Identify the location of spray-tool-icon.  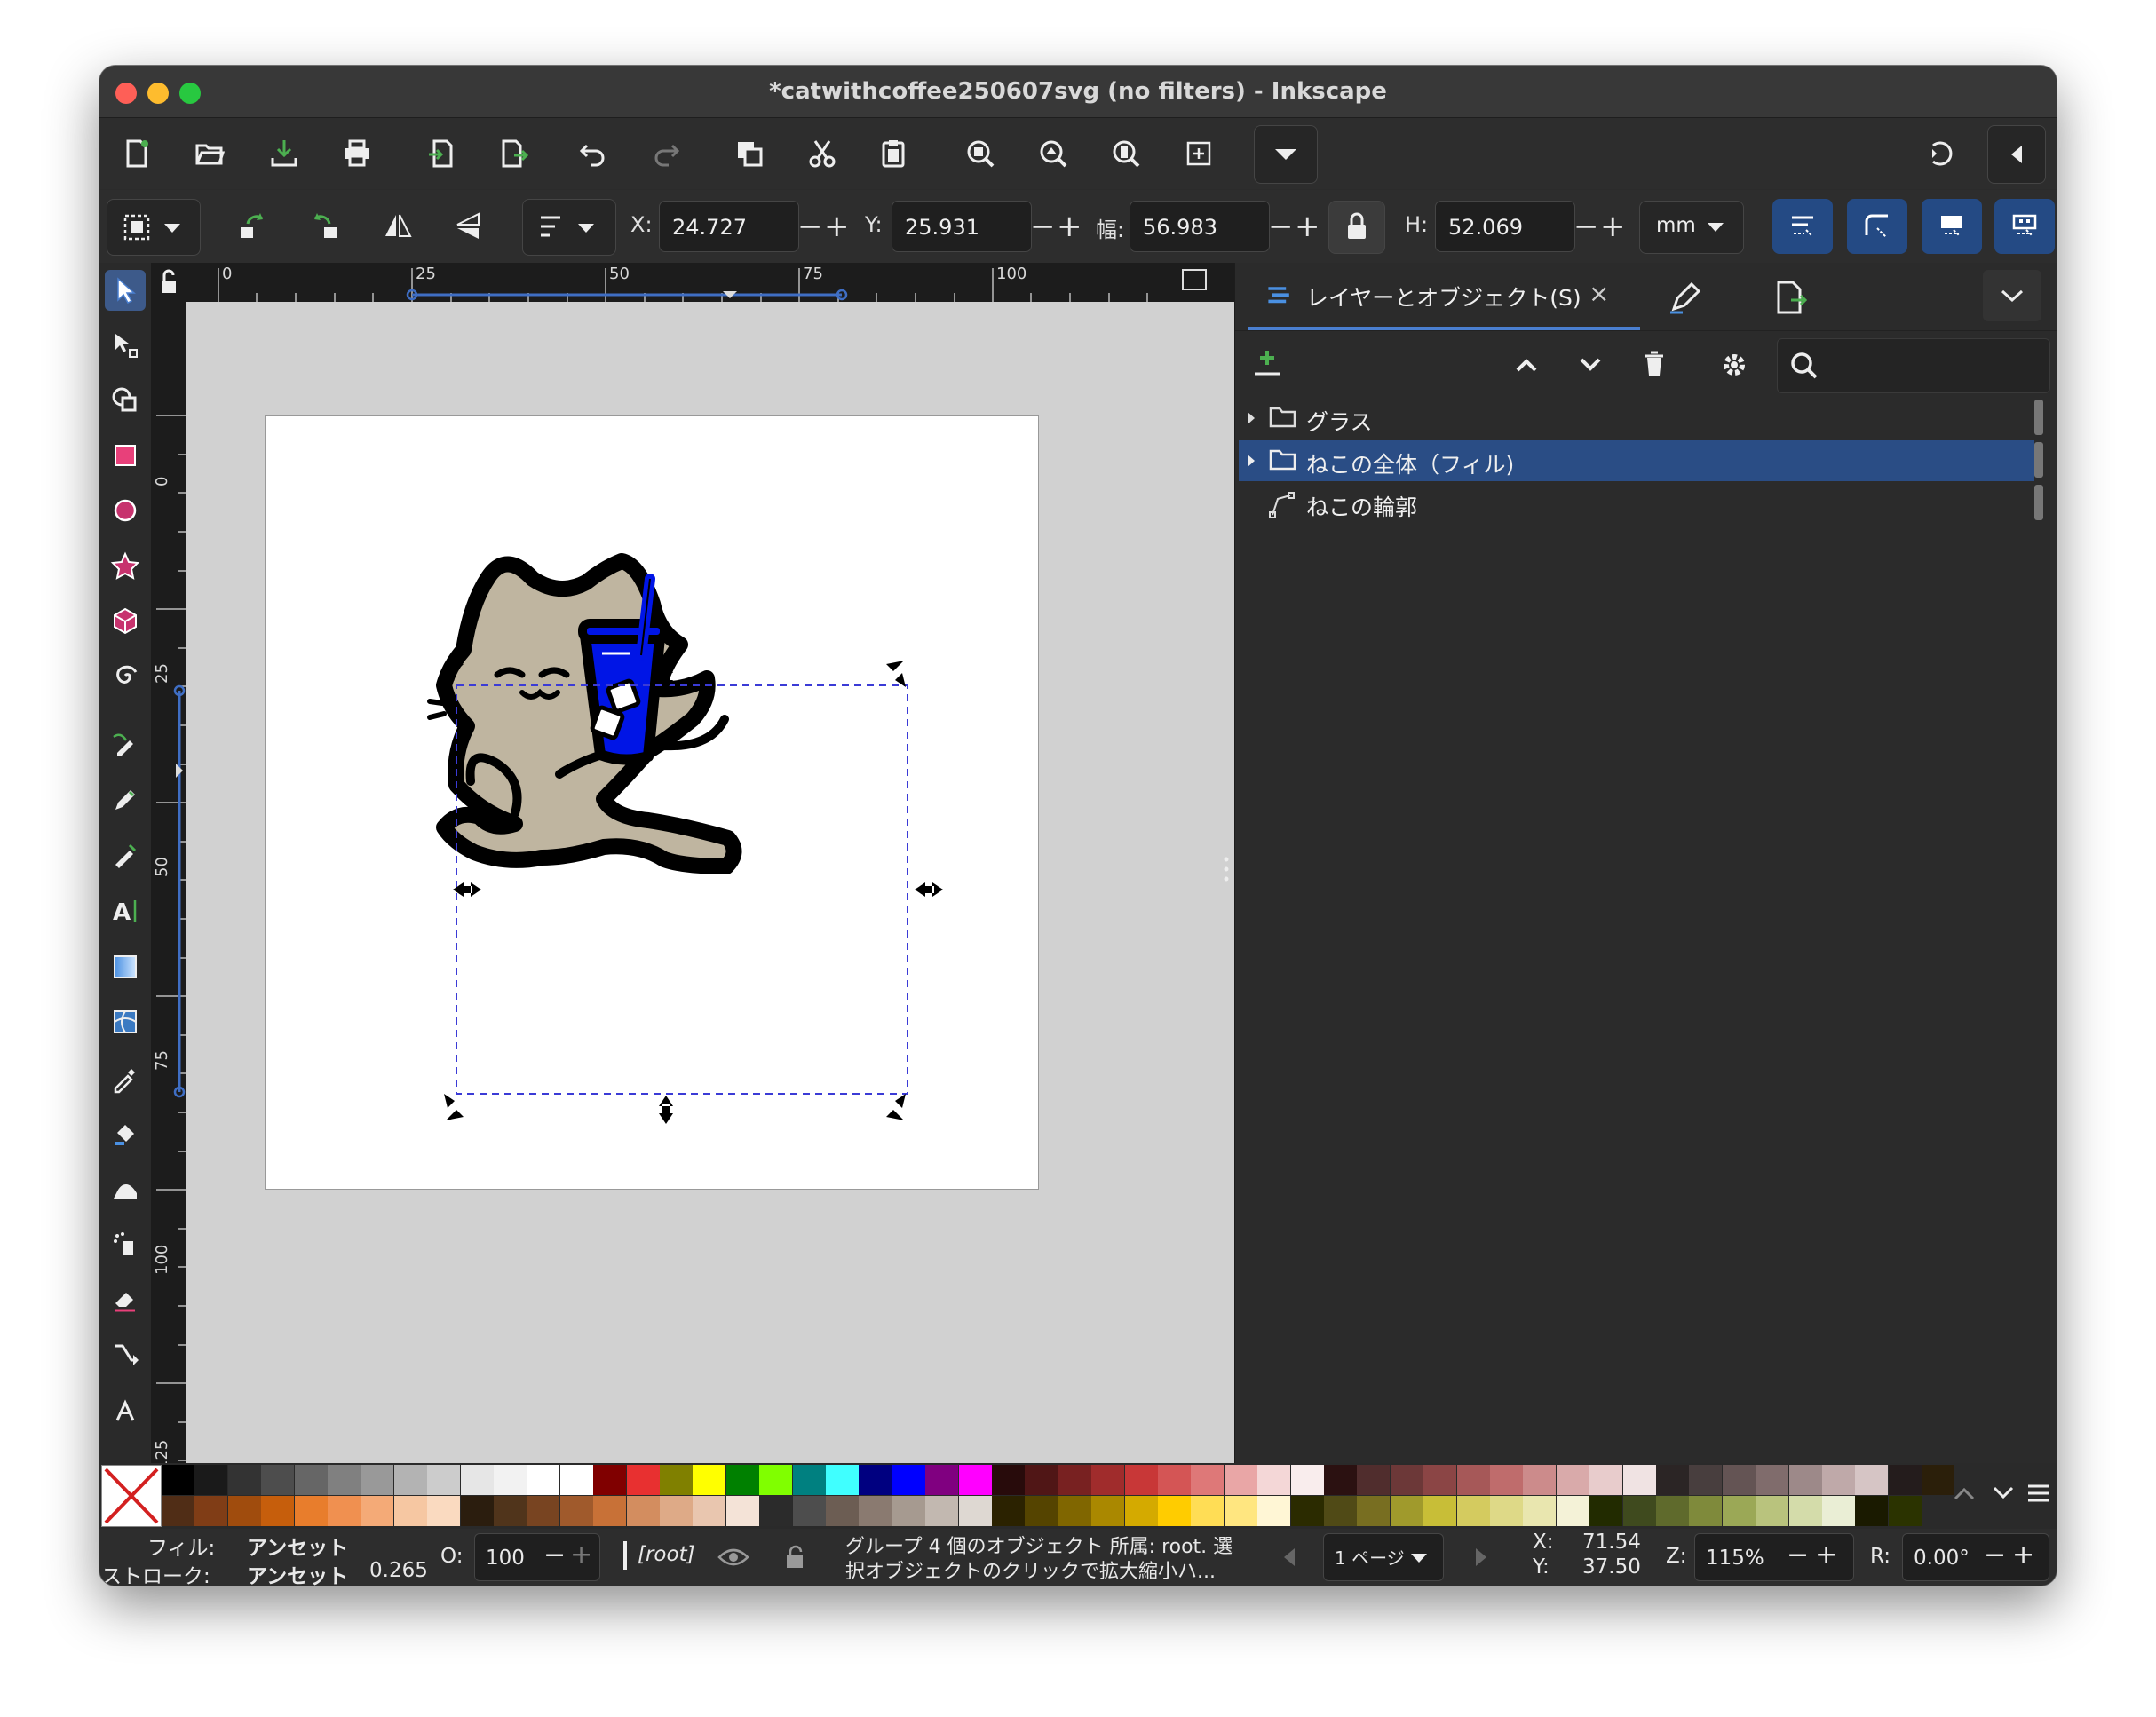
(125, 1243).